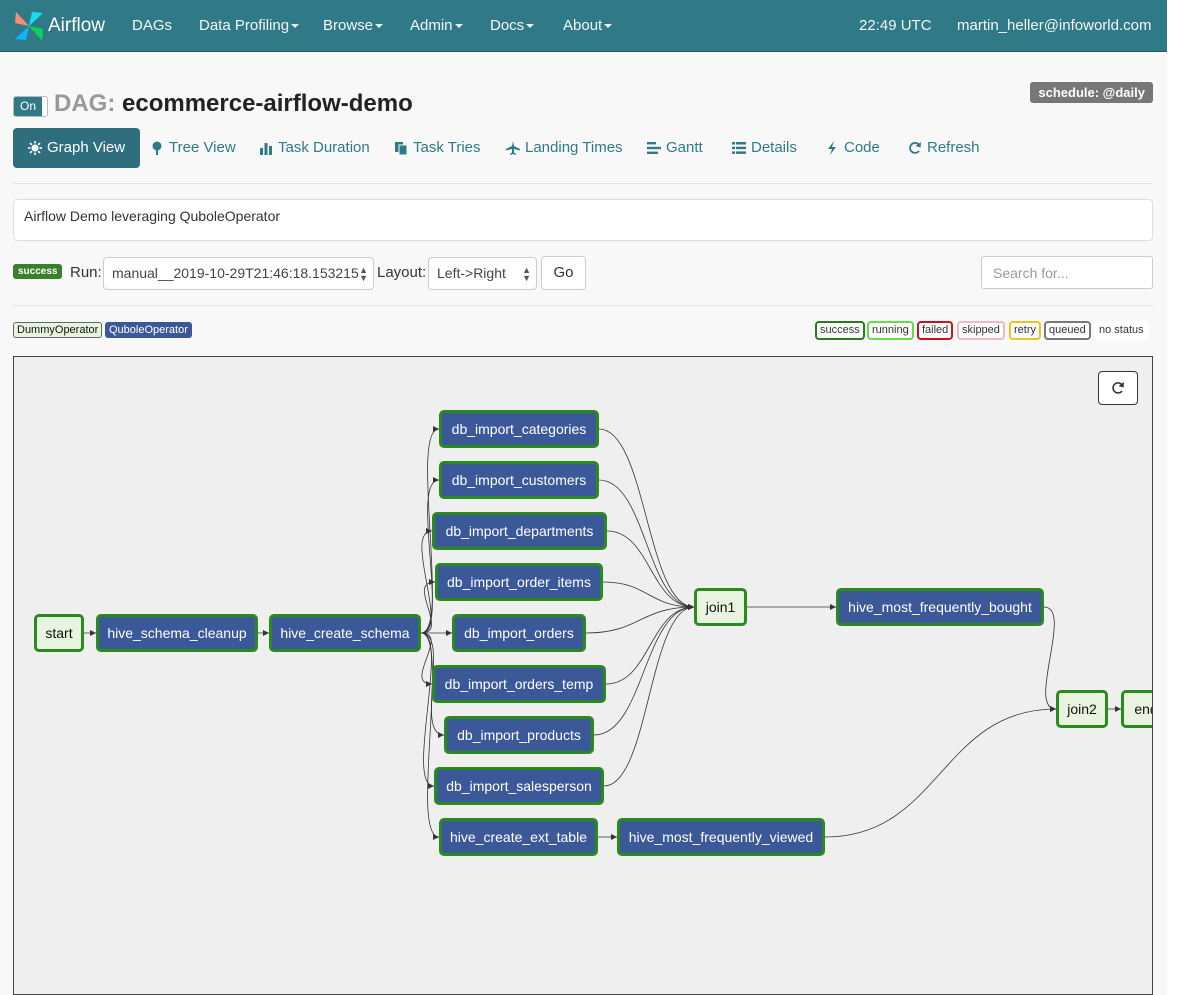  What do you see at coordinates (202, 147) in the screenshot?
I see `tab-tree-view-label: Tree View` at bounding box center [202, 147].